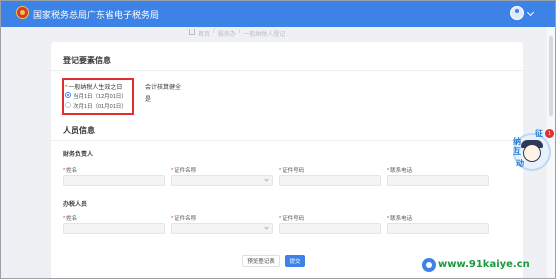  I want to click on finance-id-type-label: *证件名称, so click(184, 171).